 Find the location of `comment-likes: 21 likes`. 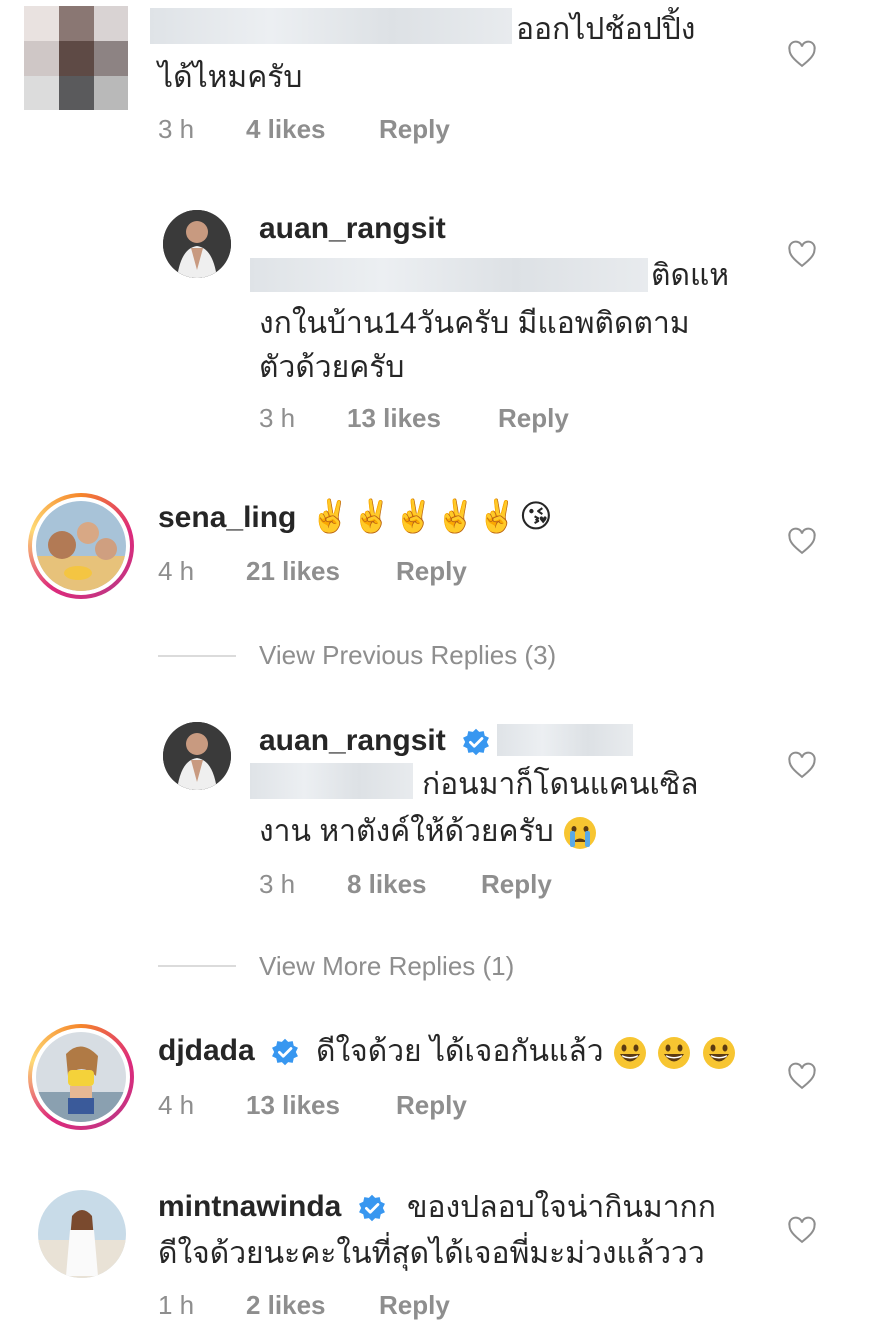

comment-likes: 21 likes is located at coordinates (293, 571).